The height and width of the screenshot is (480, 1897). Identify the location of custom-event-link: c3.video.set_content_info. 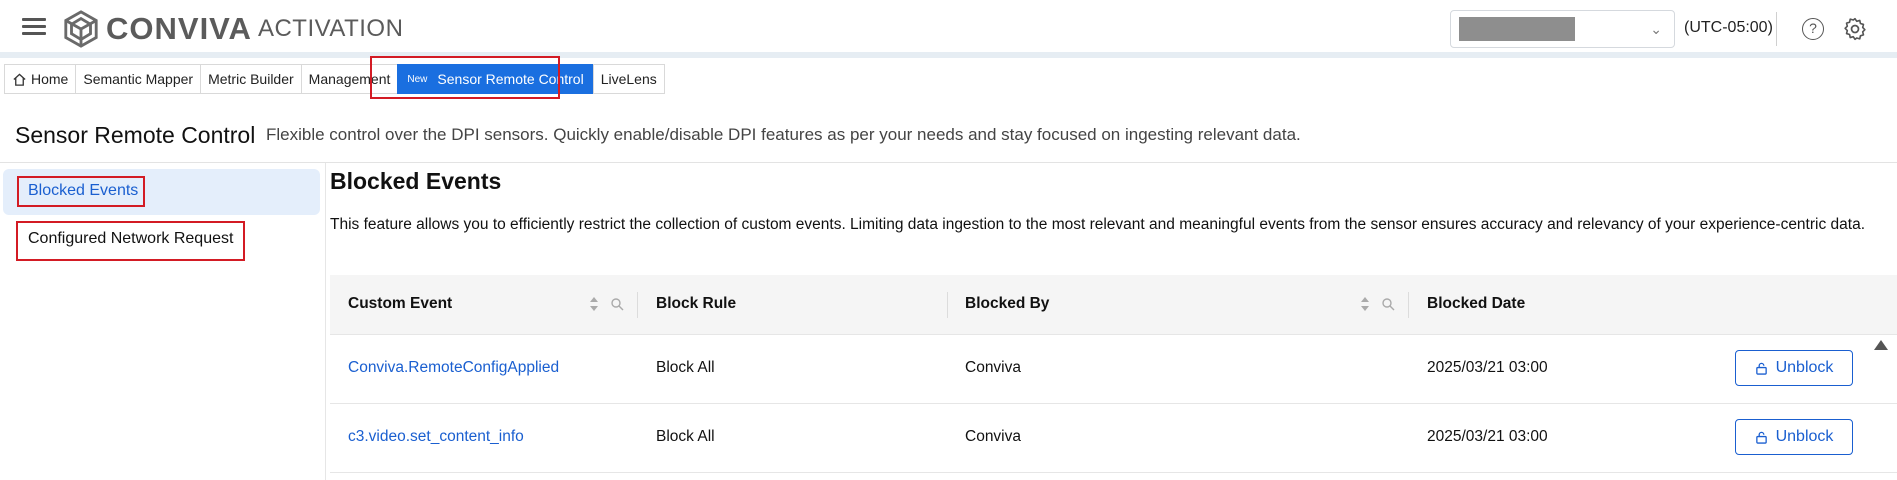
(436, 437).